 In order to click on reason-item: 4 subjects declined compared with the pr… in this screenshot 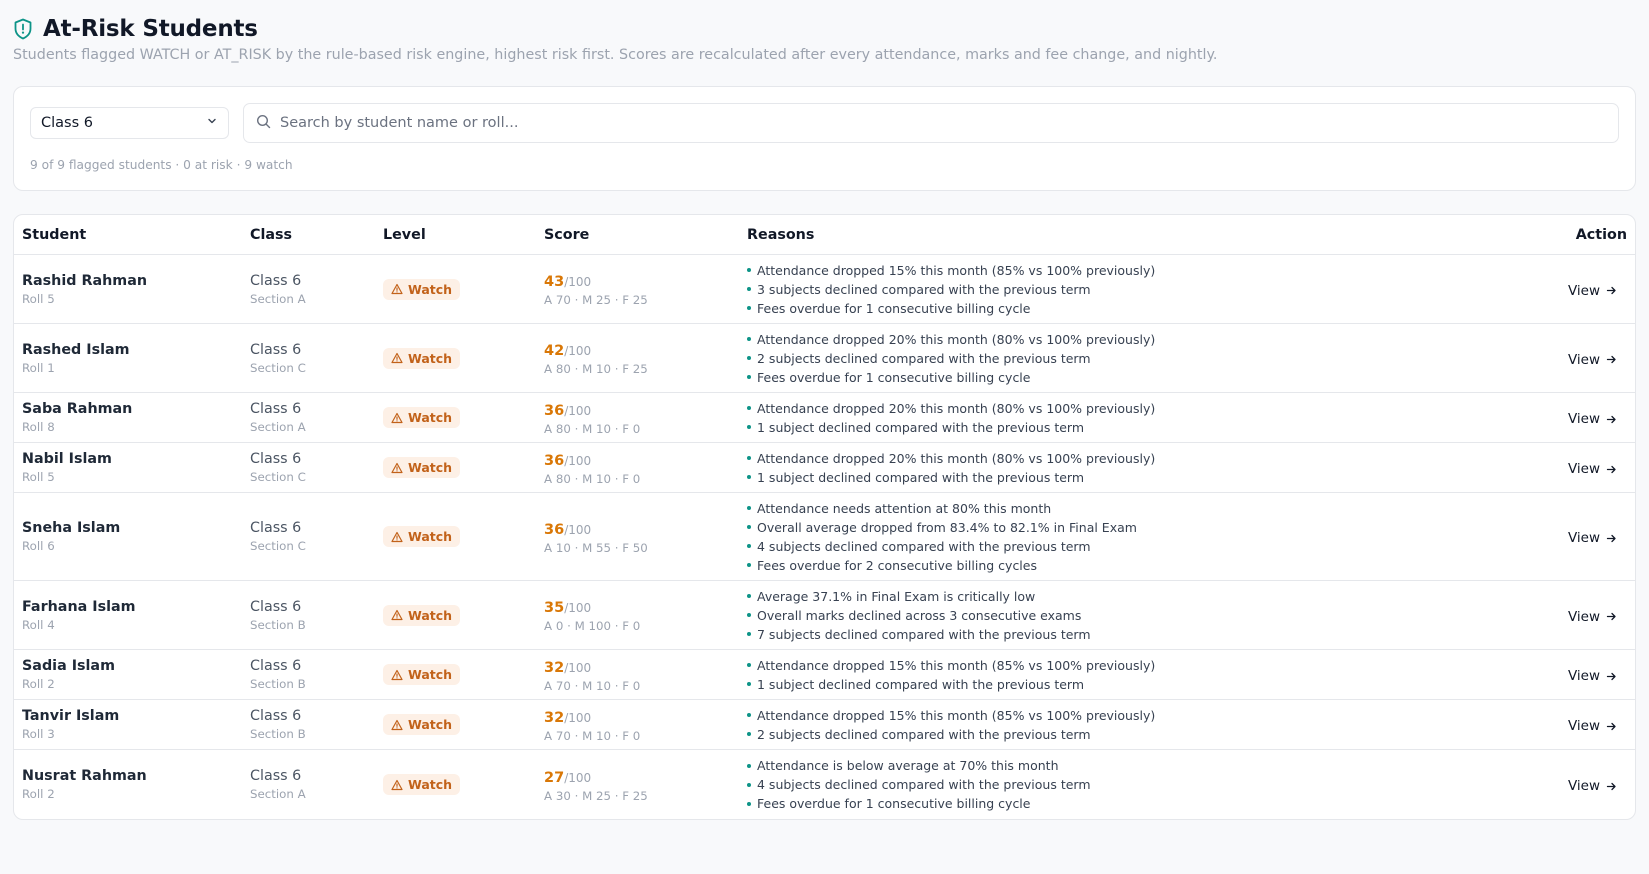, I will do `click(1131, 546)`.